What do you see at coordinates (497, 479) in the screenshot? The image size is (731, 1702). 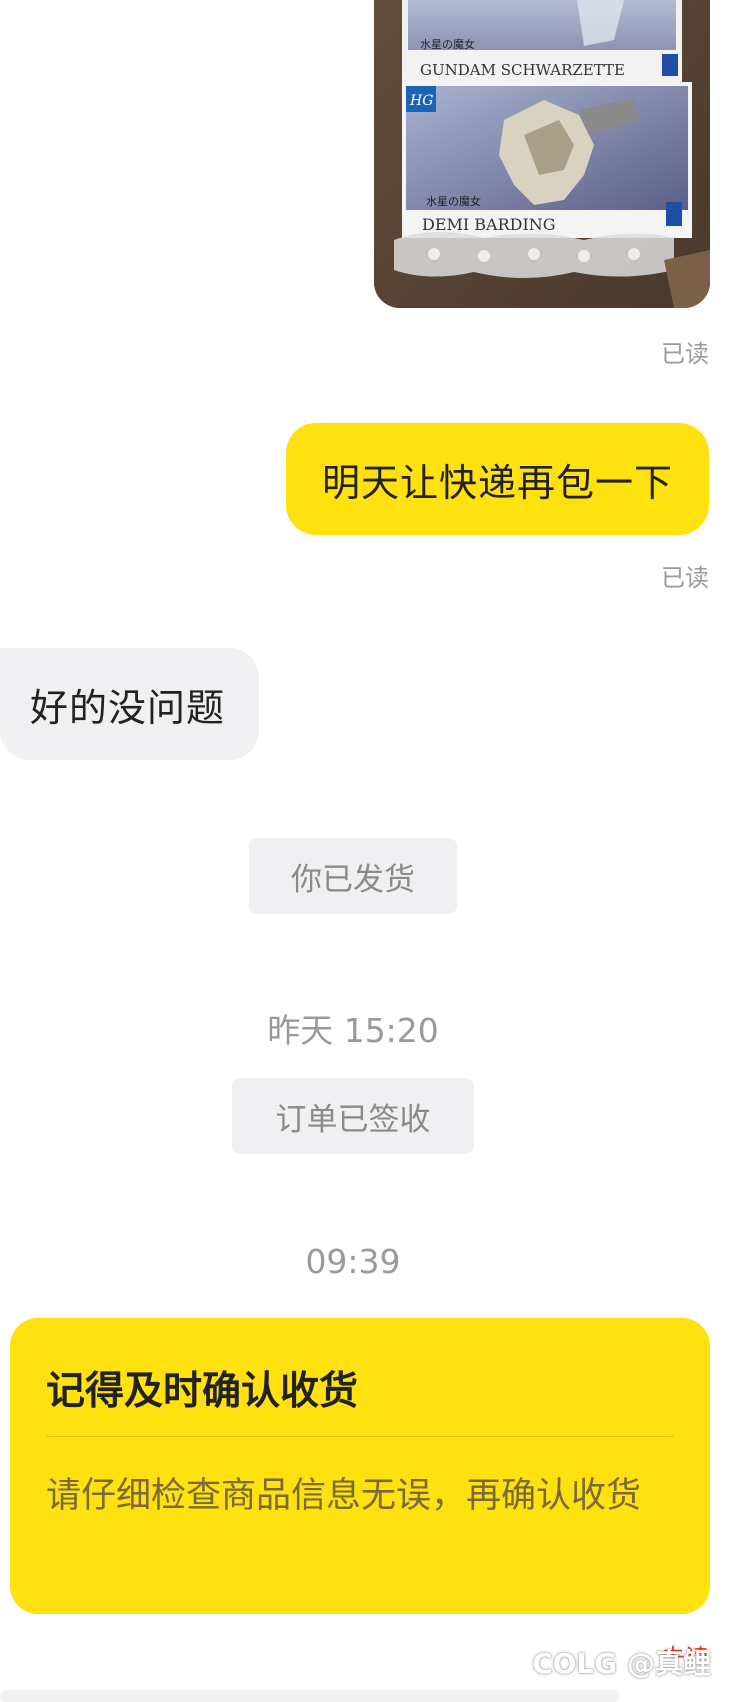 I see `my-message-bubble: 明天让快递再包一下` at bounding box center [497, 479].